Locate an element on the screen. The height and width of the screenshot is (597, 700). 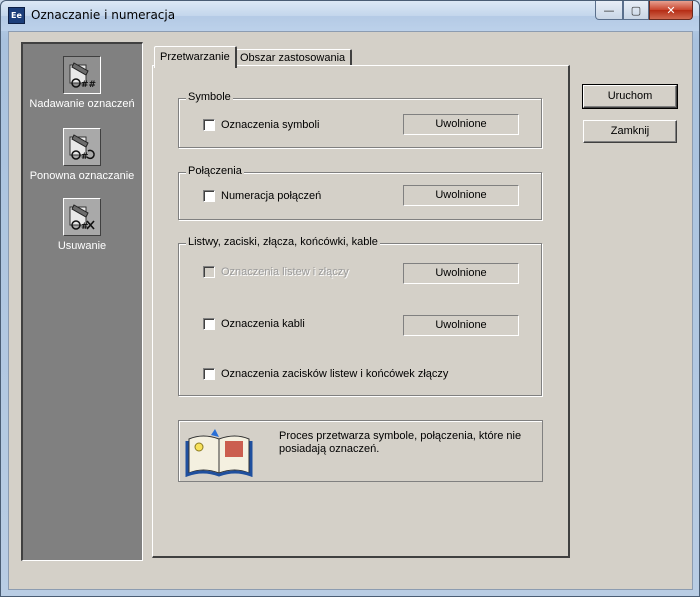
cables-option-label: Oznaczenia kabli is located at coordinates (263, 324).